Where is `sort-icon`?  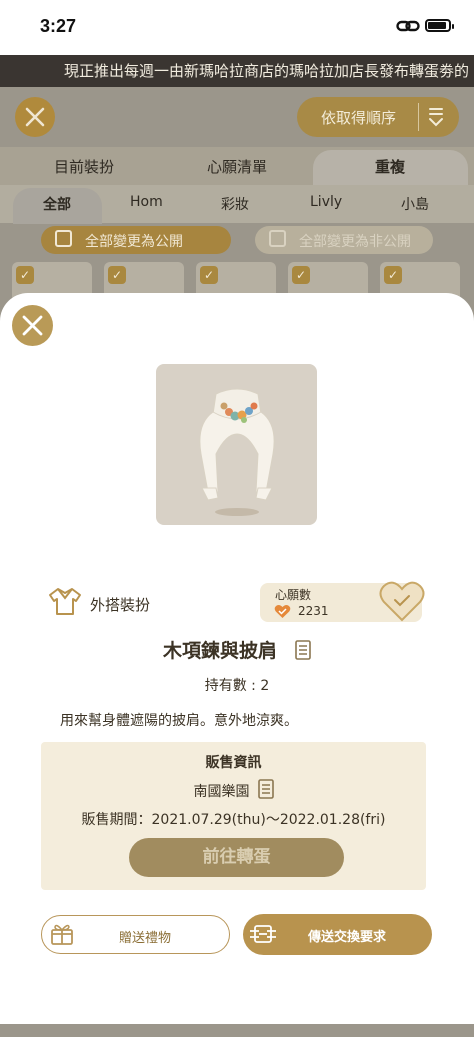
sort-icon is located at coordinates (436, 117).